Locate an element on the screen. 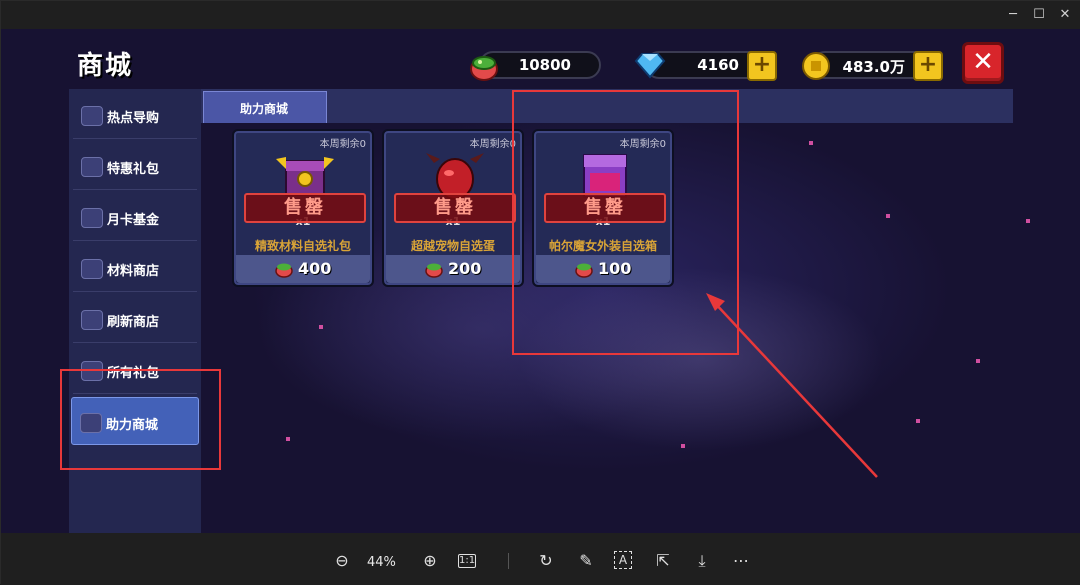  text-select-icon: A is located at coordinates (623, 560).